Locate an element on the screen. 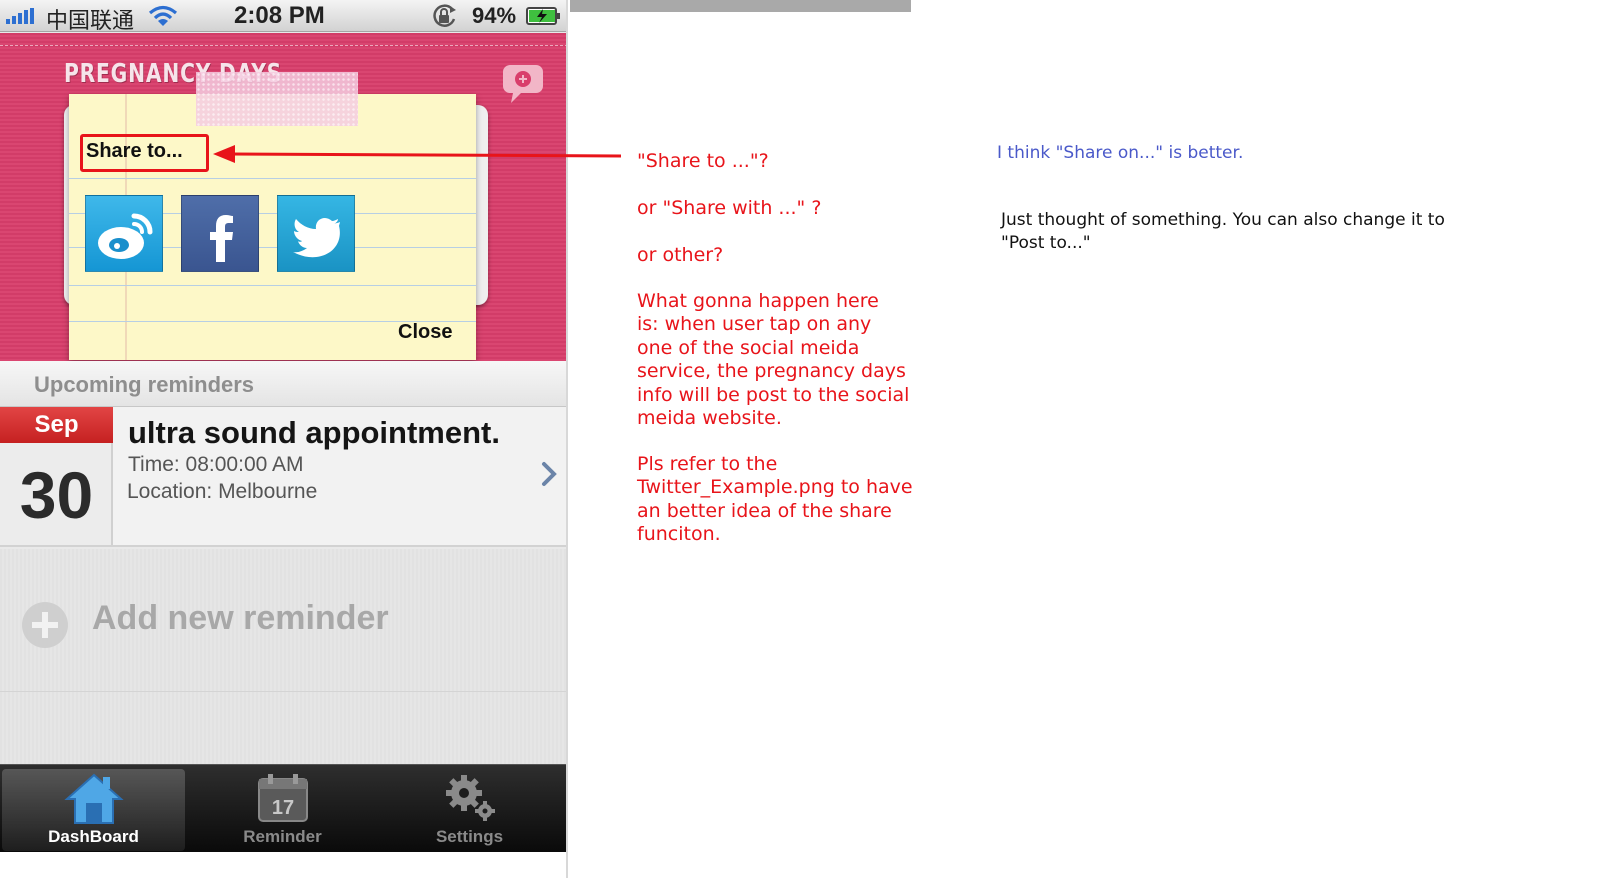  weibo-icon is located at coordinates (125, 236).